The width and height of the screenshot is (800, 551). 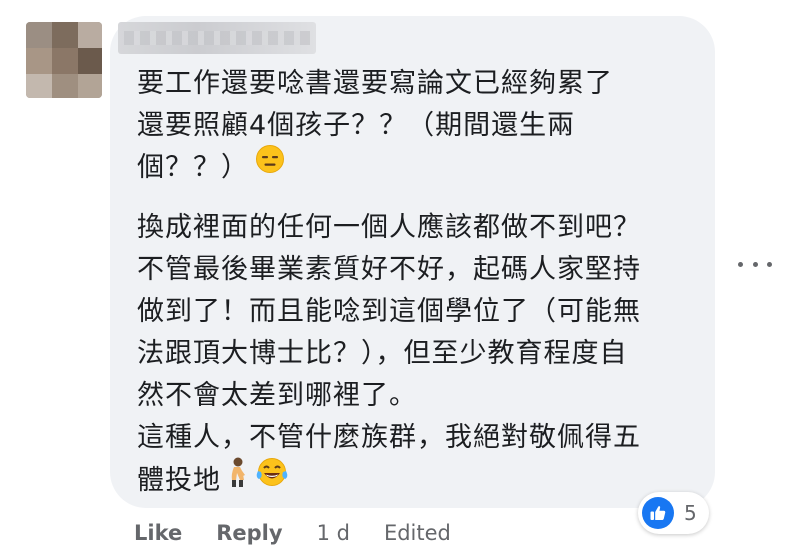 I want to click on reaction-summary: 5, so click(x=673, y=513).